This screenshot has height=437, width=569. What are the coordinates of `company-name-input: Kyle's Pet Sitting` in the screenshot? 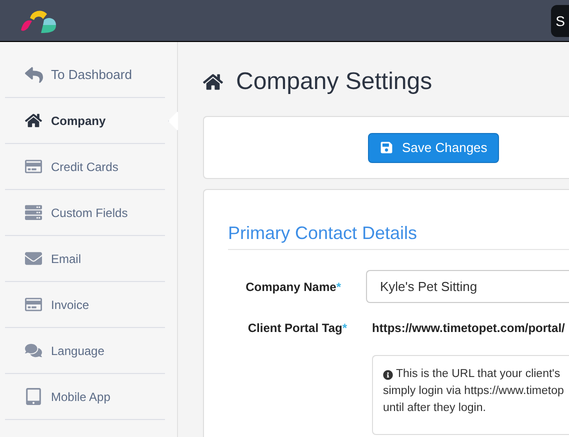 It's located at (467, 286).